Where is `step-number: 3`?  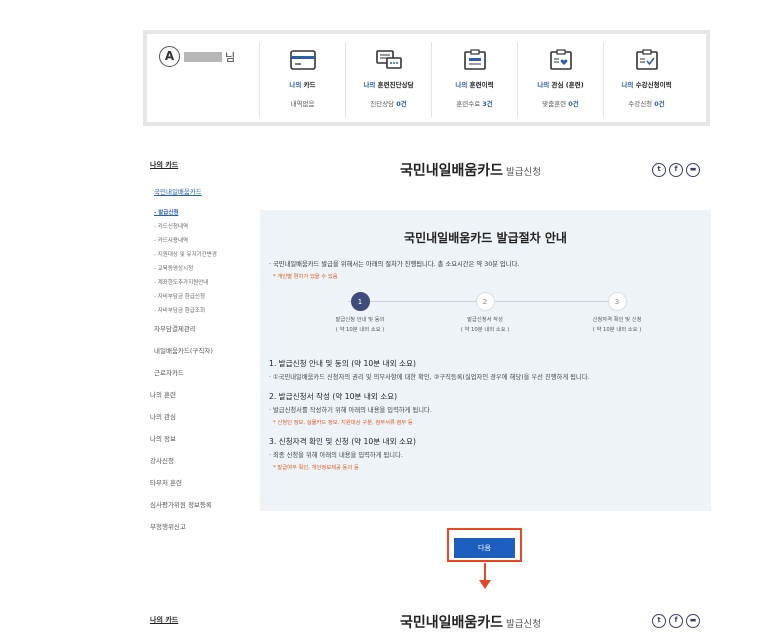
step-number: 3 is located at coordinates (617, 301).